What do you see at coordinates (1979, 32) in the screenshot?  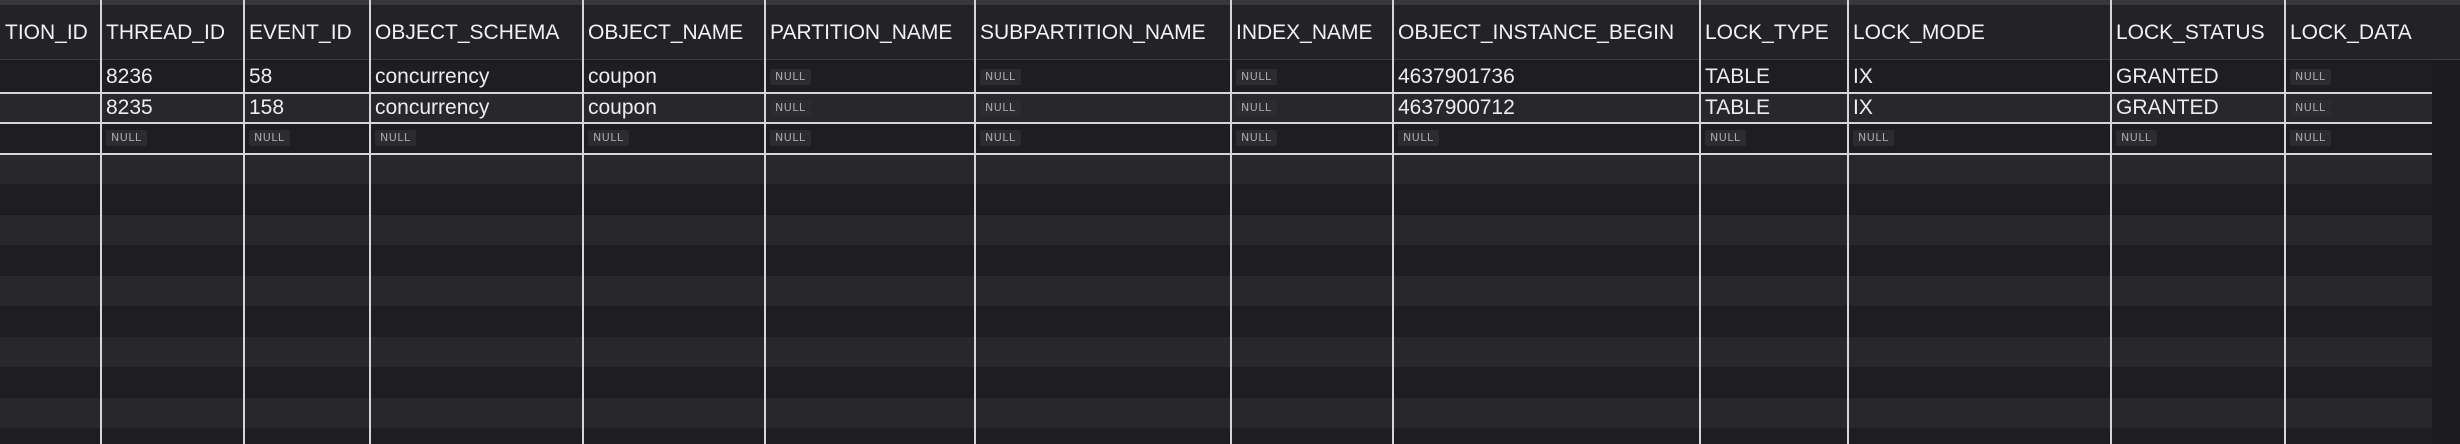 I see `column-header-lock-mode: LOCK_MODE` at bounding box center [1979, 32].